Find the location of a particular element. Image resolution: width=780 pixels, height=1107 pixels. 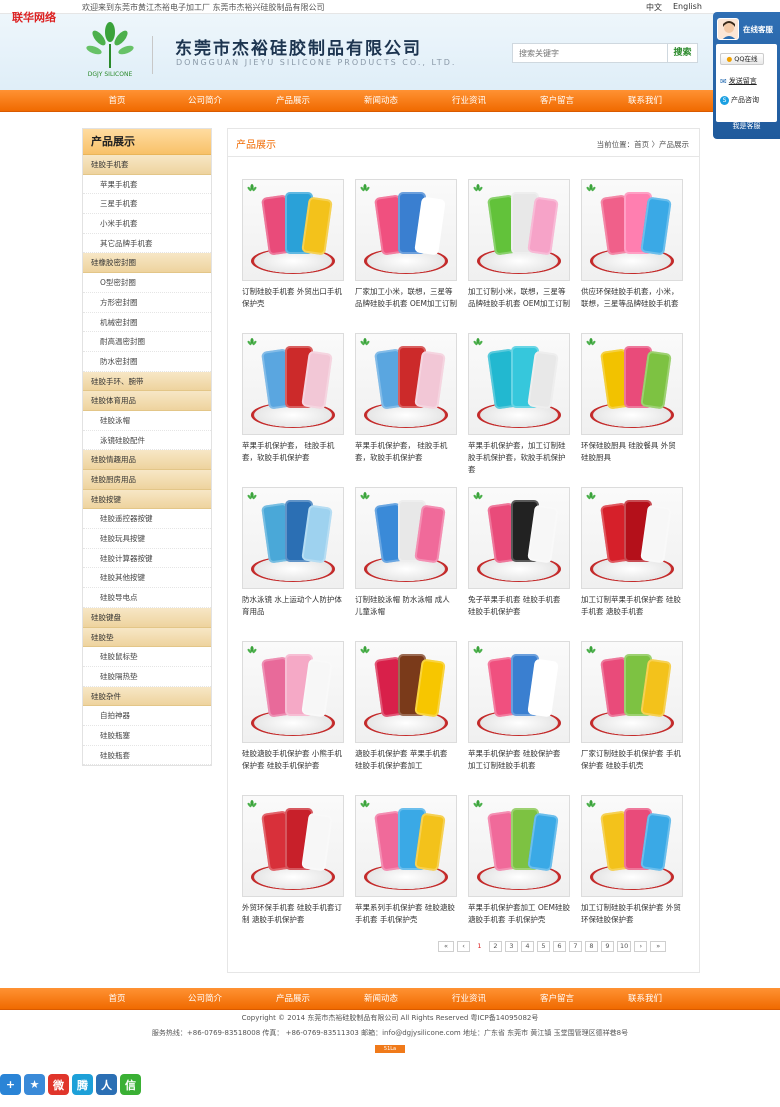

stat-counter-badge: 51La is located at coordinates (390, 1049).